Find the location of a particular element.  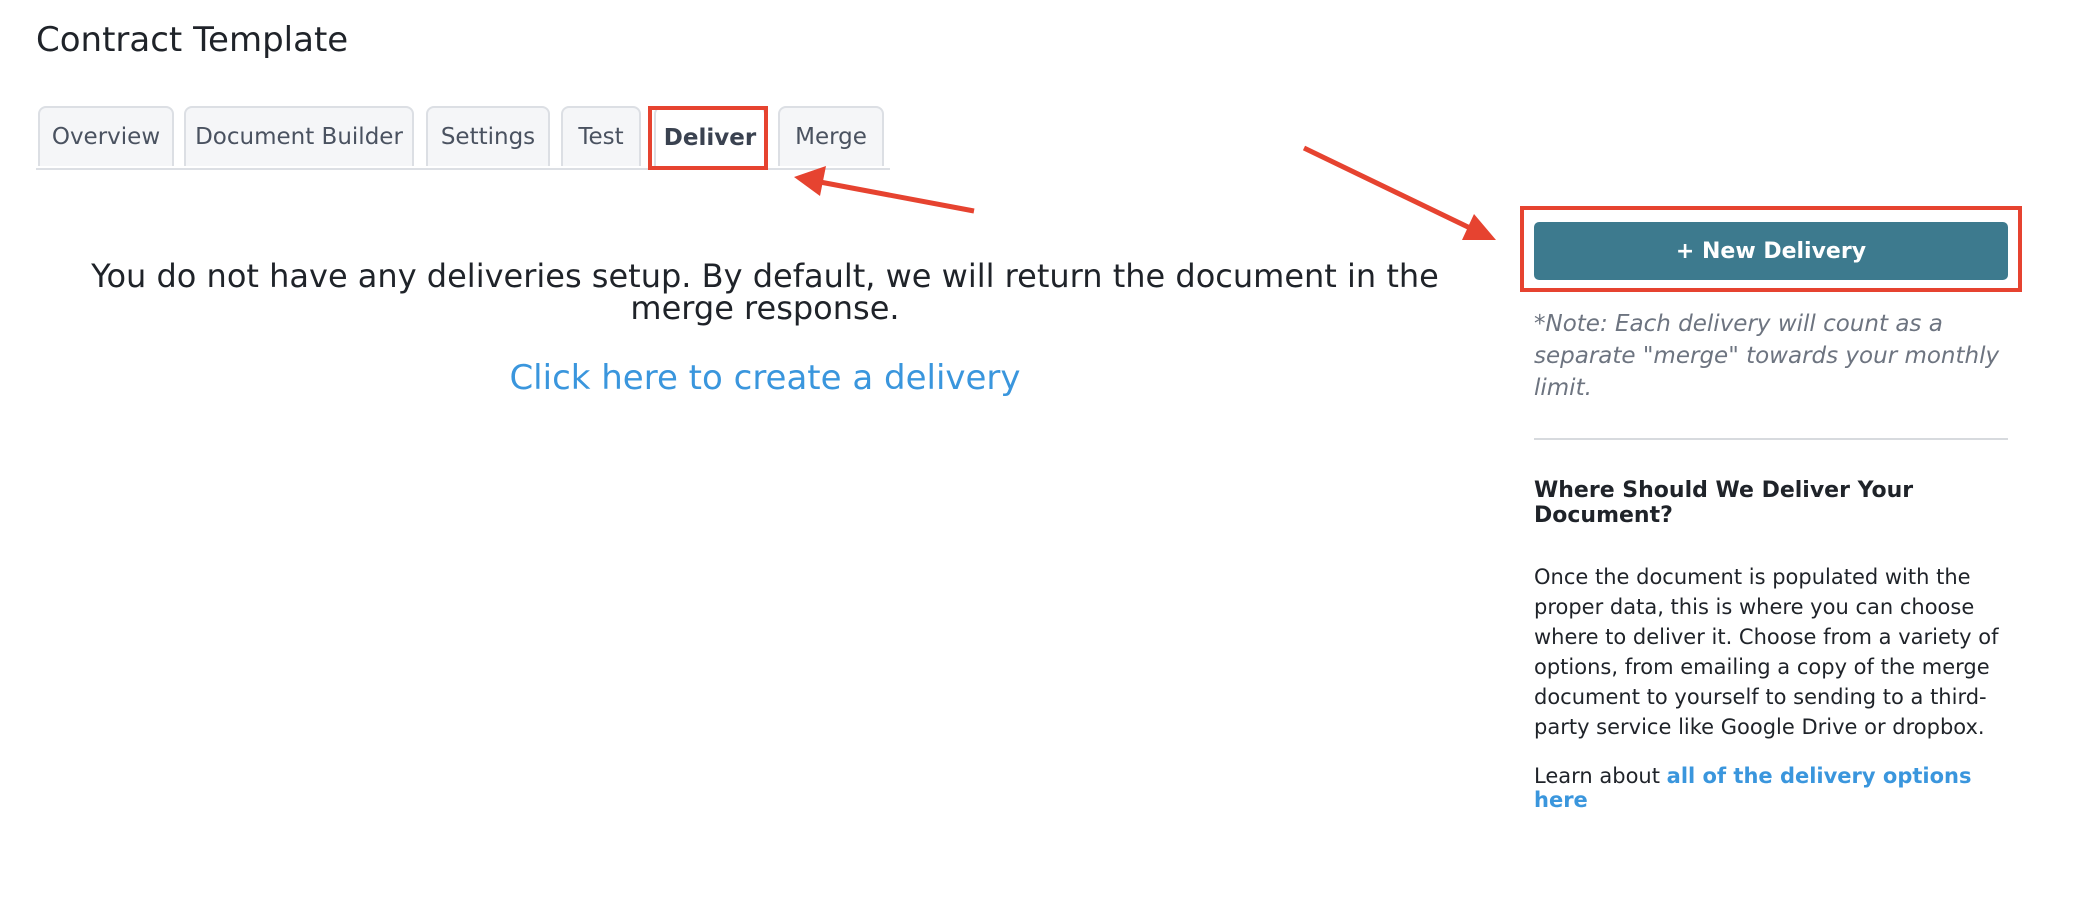

sidebar-divider is located at coordinates (1771, 439).